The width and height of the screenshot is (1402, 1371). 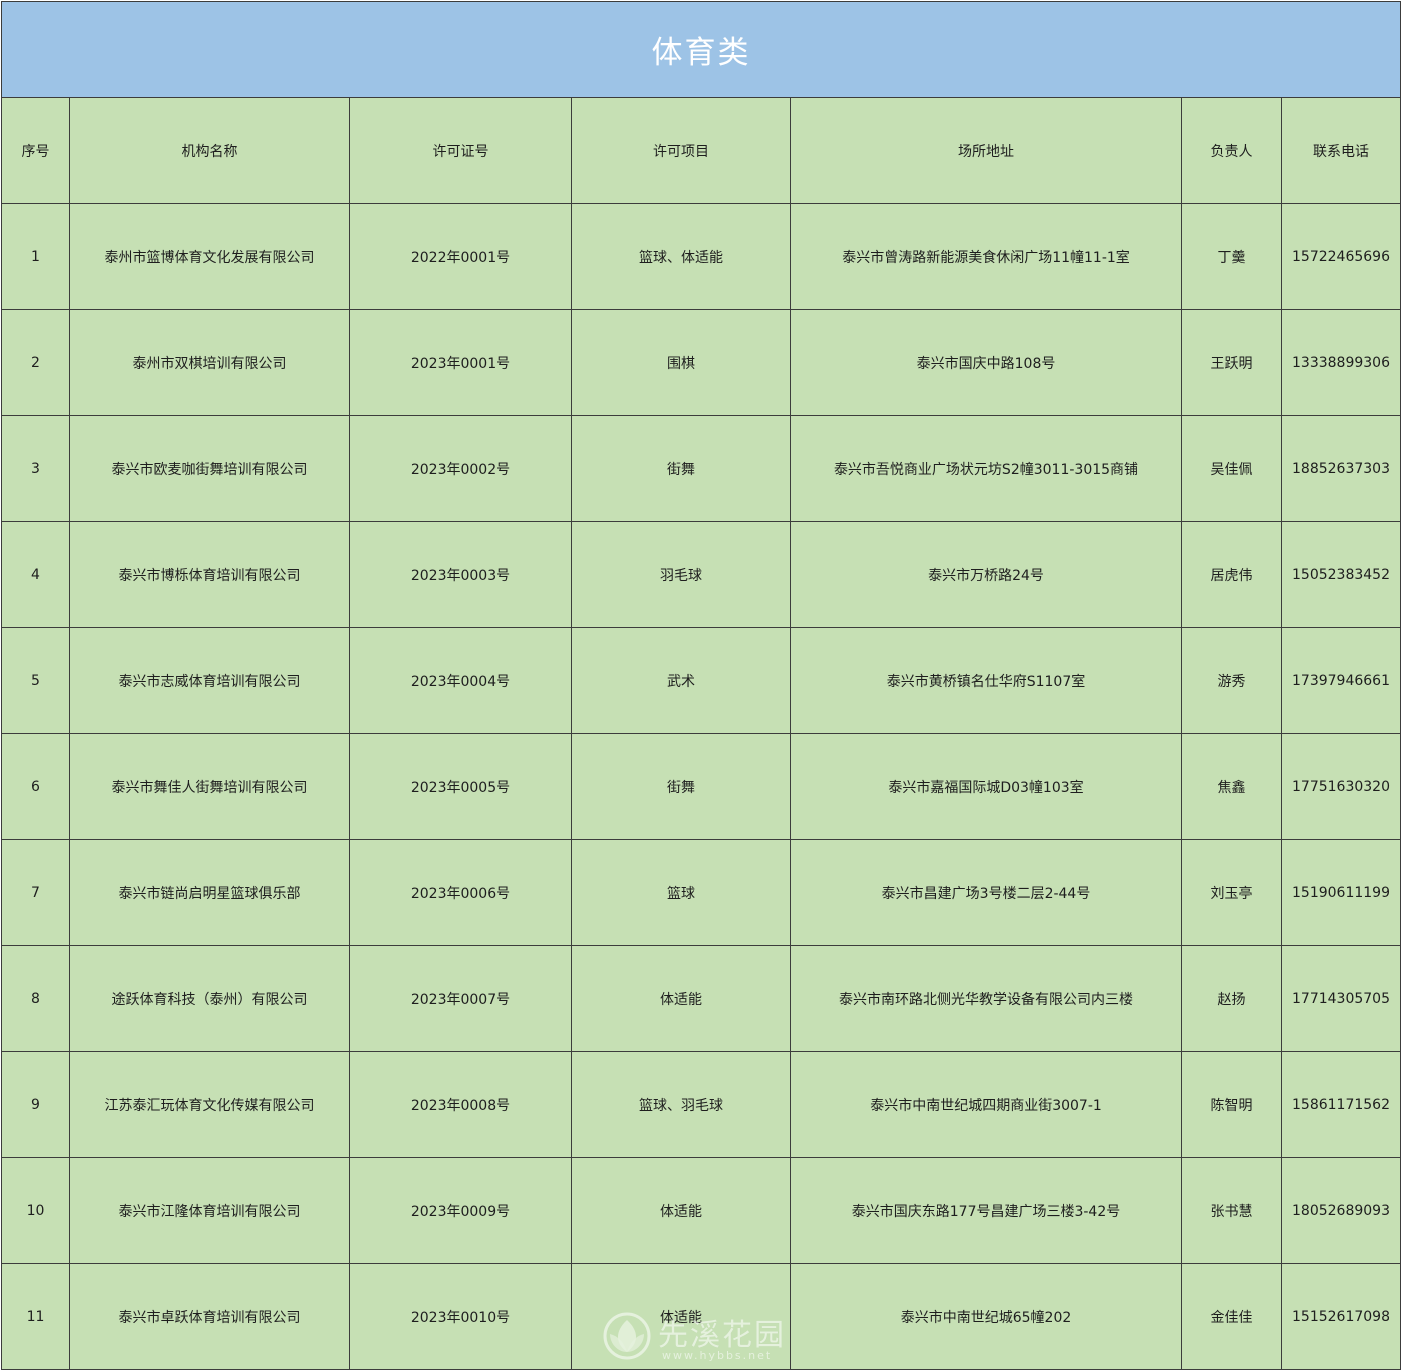 I want to click on cell-org-name: 泰兴市欧麦咖街舞培训有限公司, so click(x=209, y=468).